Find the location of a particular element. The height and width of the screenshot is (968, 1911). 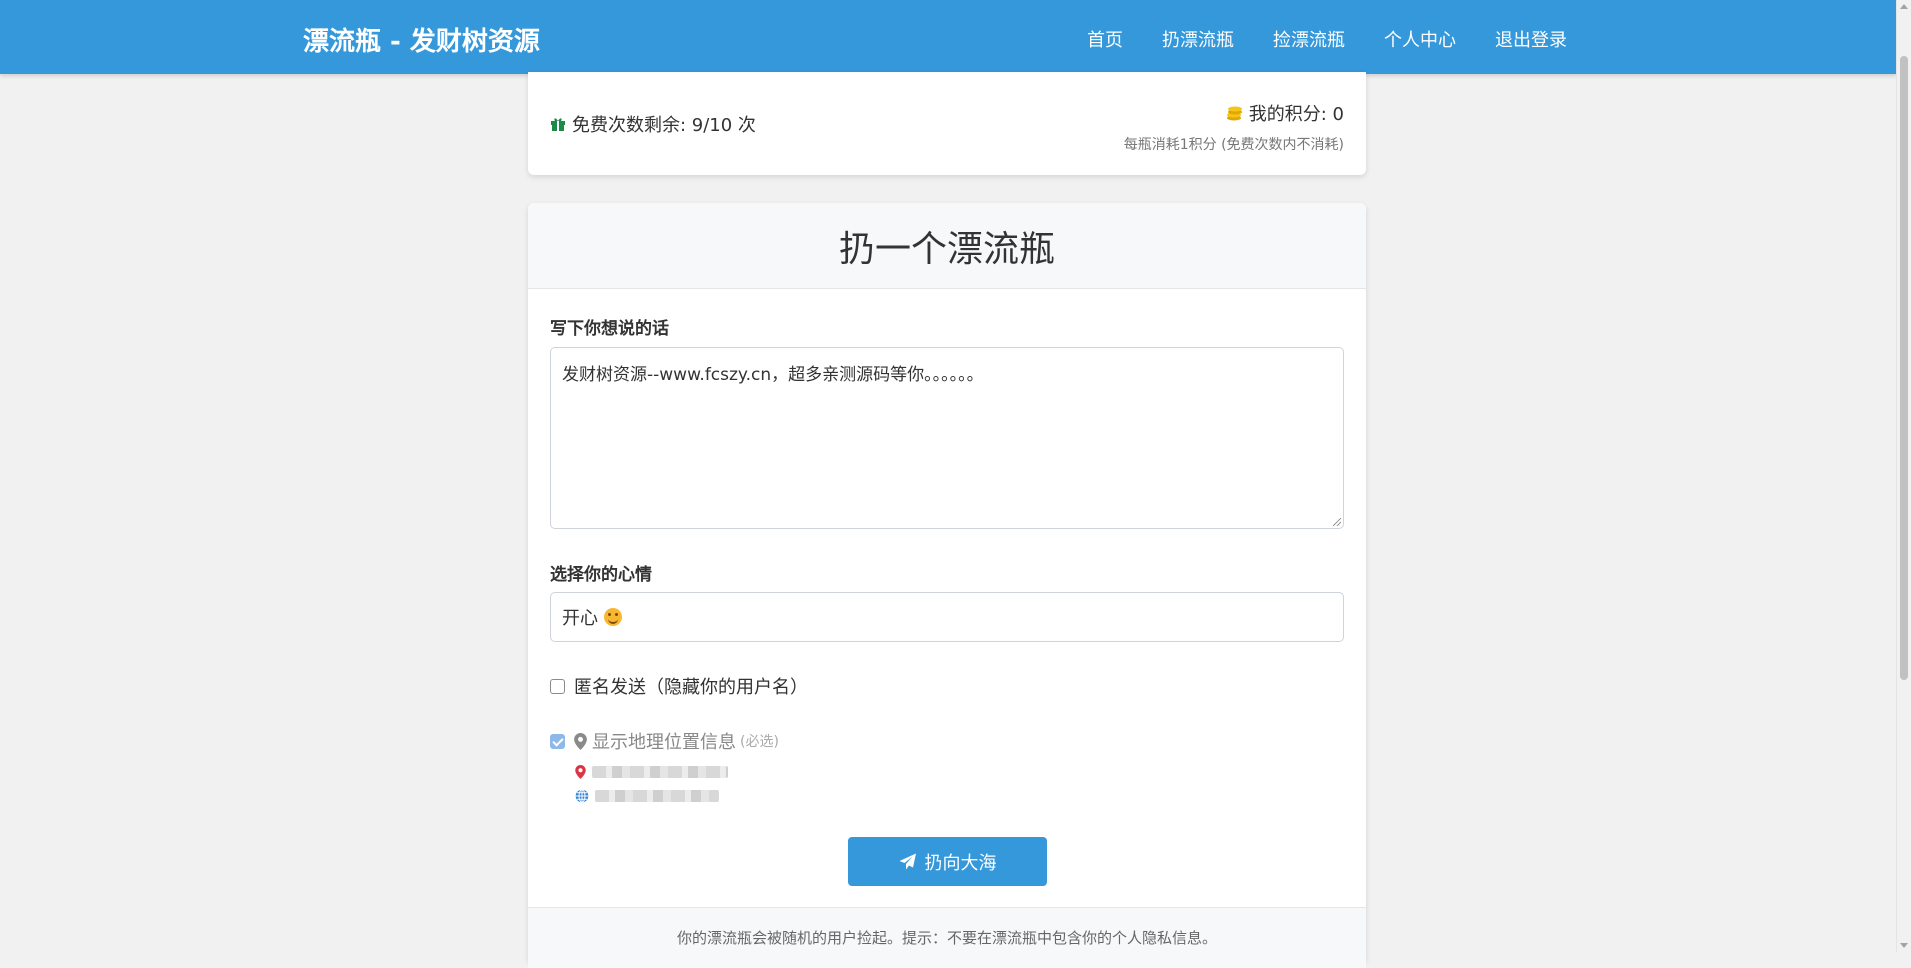

anonymous-label: 匿名发送（隐藏你的用户名） is located at coordinates (691, 687).